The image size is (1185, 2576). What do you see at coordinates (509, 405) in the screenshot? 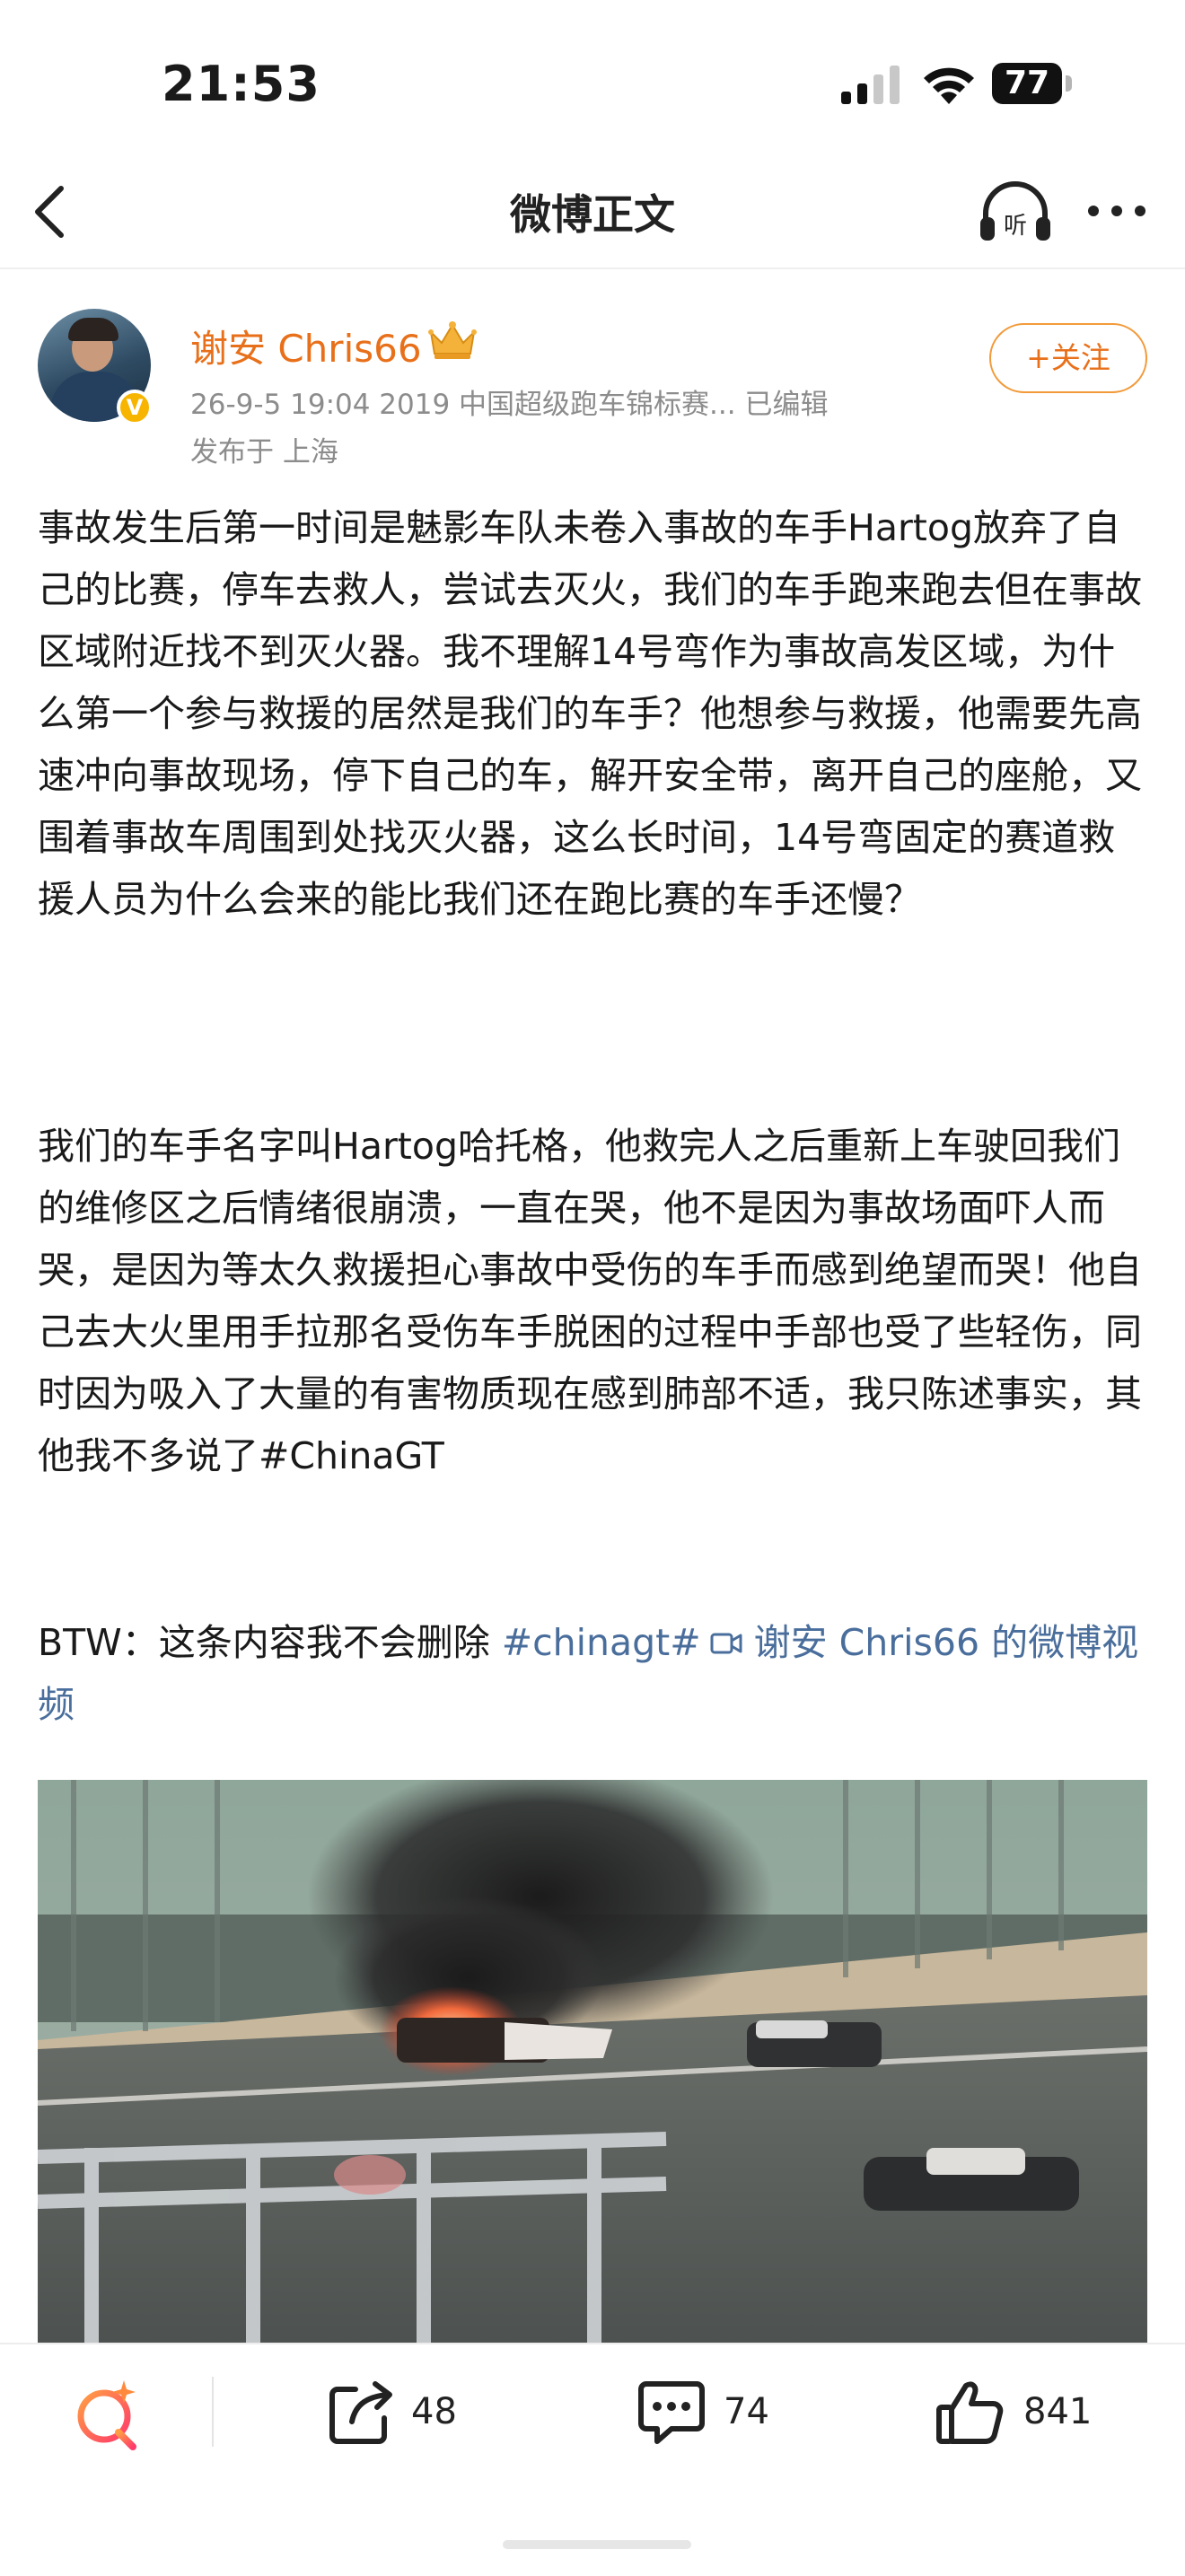
I see `post-meta: 26-9-5 19:04 2019 中国超级跑车锦标赛... 已编辑` at bounding box center [509, 405].